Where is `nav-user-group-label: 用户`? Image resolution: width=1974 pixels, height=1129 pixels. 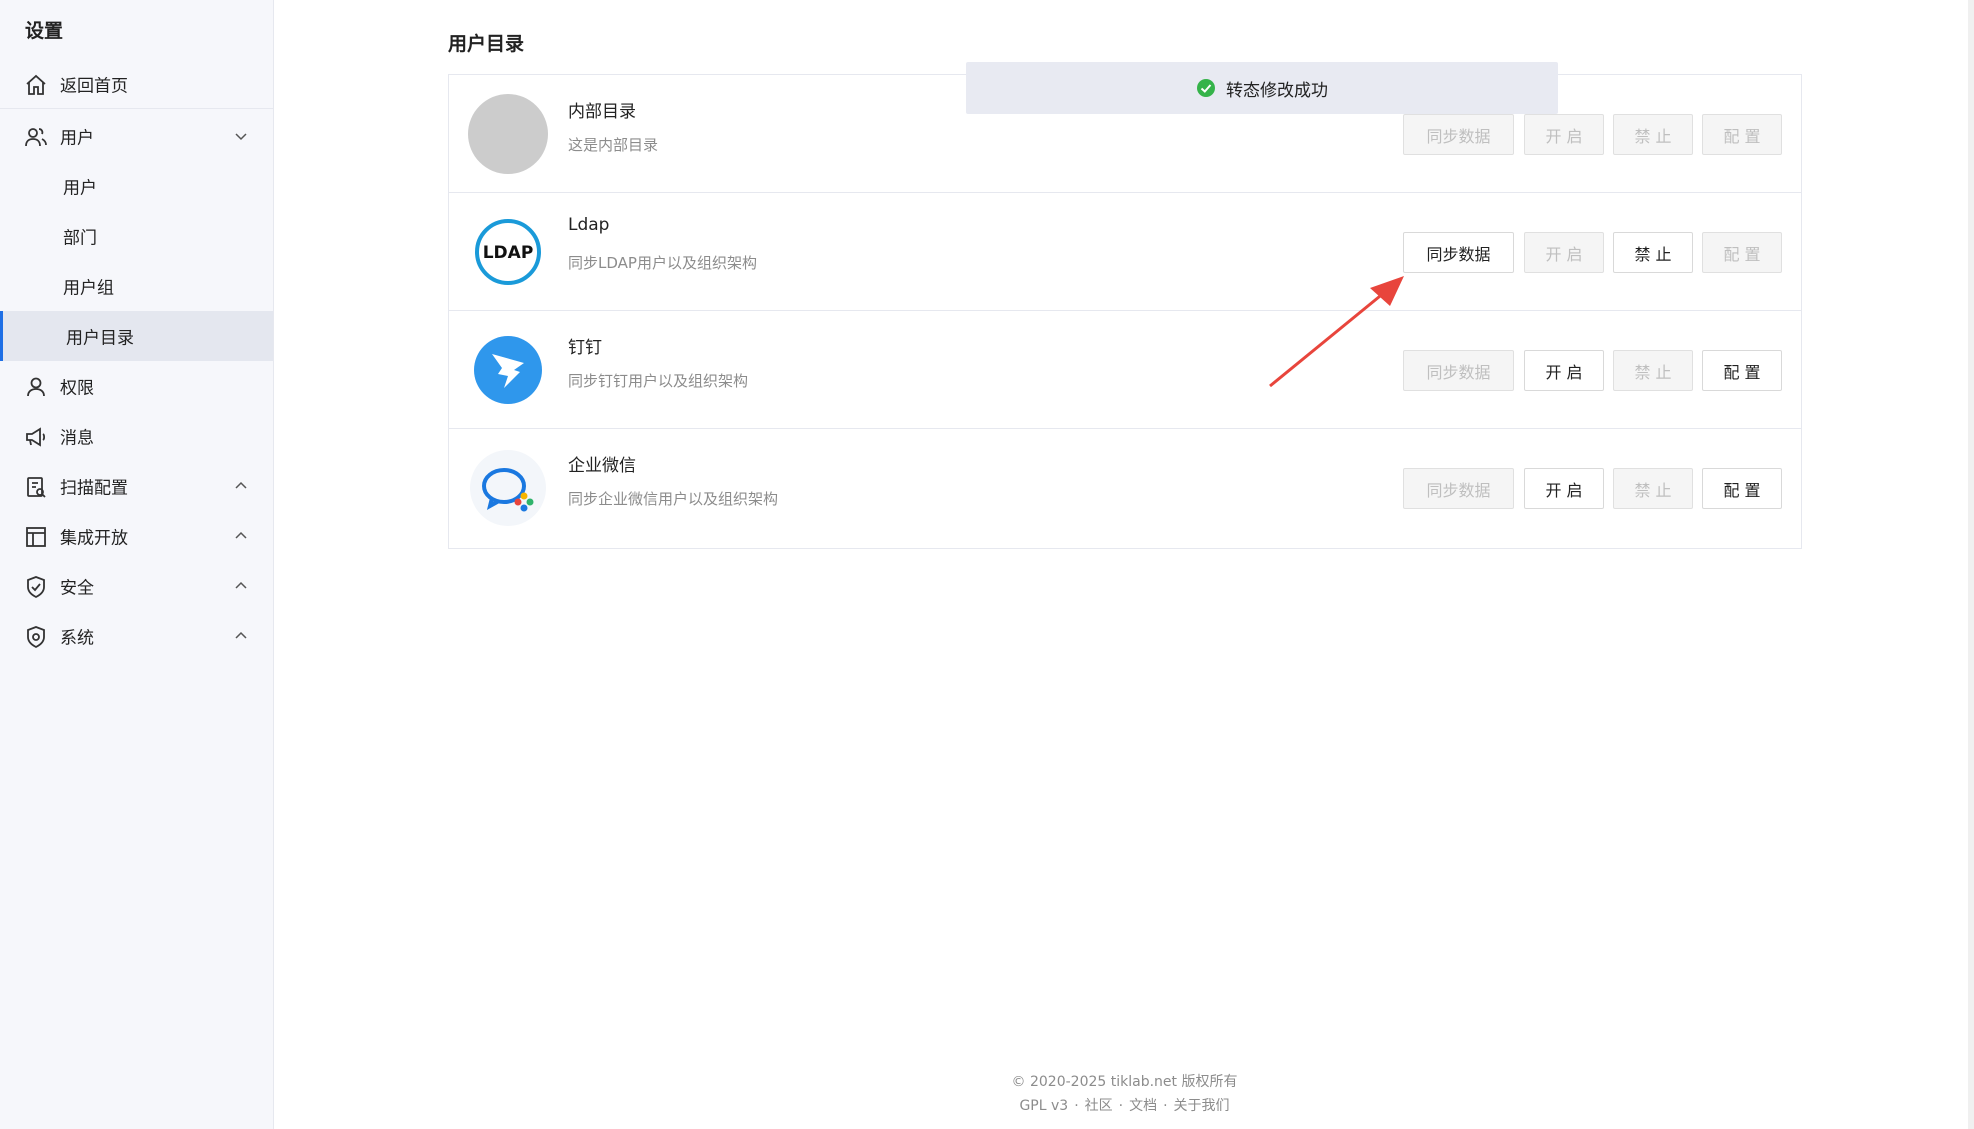 nav-user-group-label: 用户 is located at coordinates (77, 138).